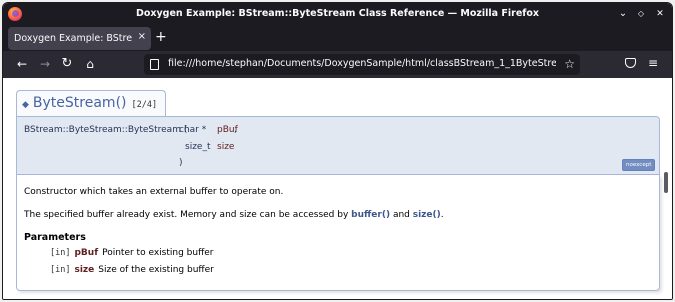  What do you see at coordinates (427, 215) in the screenshot?
I see `size-link: size()` at bounding box center [427, 215].